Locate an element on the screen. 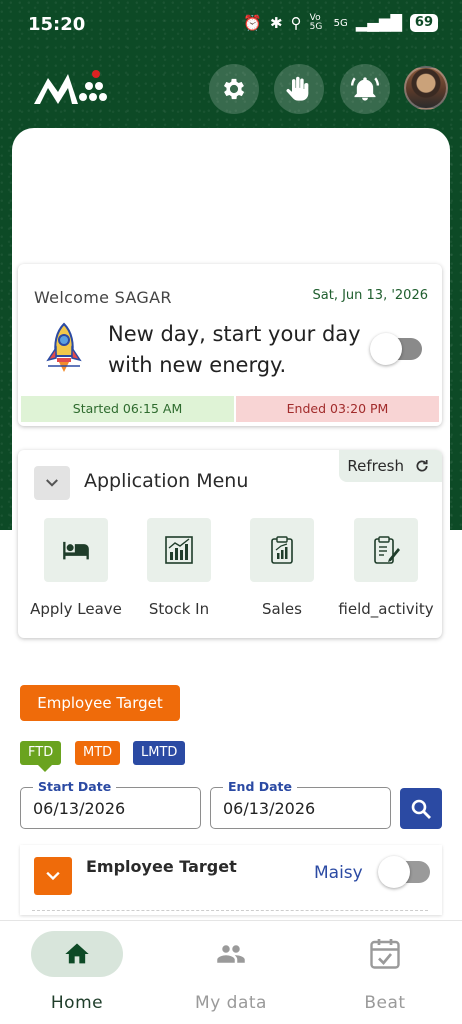  bed-icon is located at coordinates (76, 550).